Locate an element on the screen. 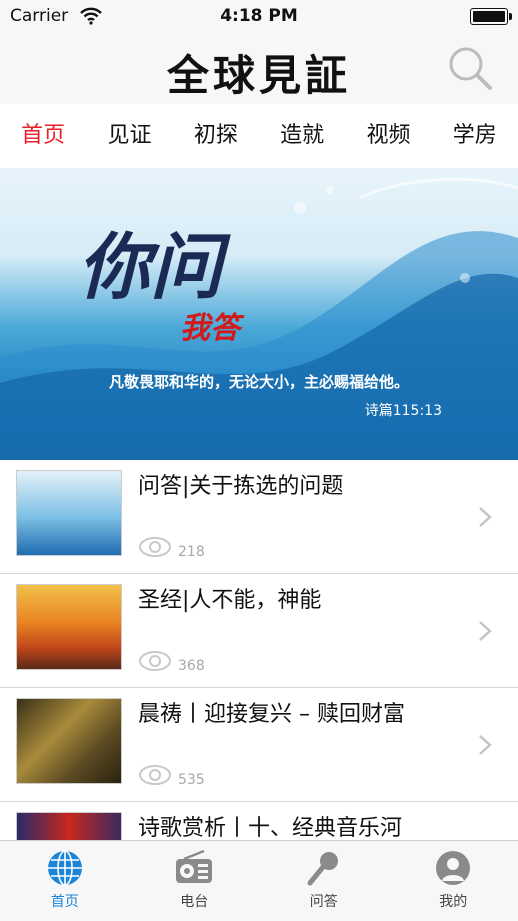 This screenshot has width=518, height=921. tab-explore: 初探 is located at coordinates (216, 136).